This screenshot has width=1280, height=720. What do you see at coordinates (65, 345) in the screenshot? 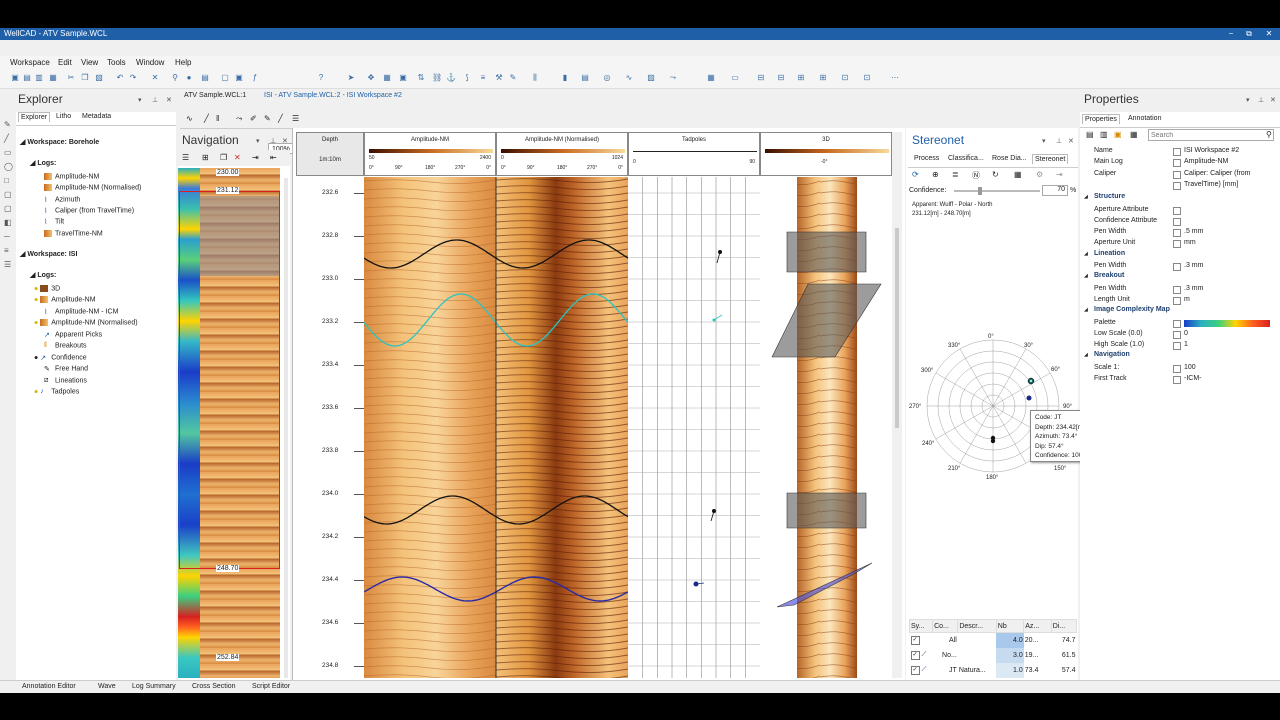
I see `tree-item-breakouts: ‖ Breakouts` at bounding box center [65, 345].